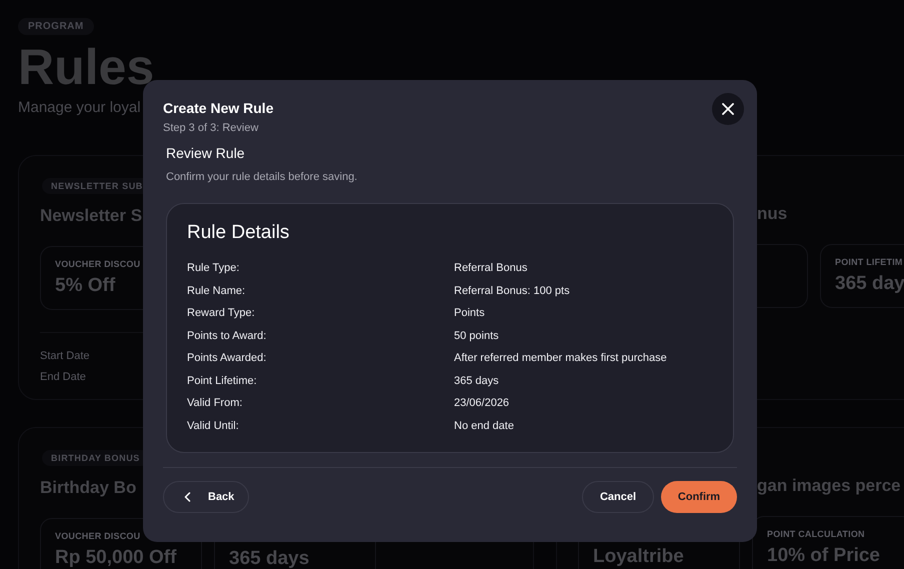  Describe the element at coordinates (227, 358) in the screenshot. I see `detail-label: Points Awarded:` at that location.